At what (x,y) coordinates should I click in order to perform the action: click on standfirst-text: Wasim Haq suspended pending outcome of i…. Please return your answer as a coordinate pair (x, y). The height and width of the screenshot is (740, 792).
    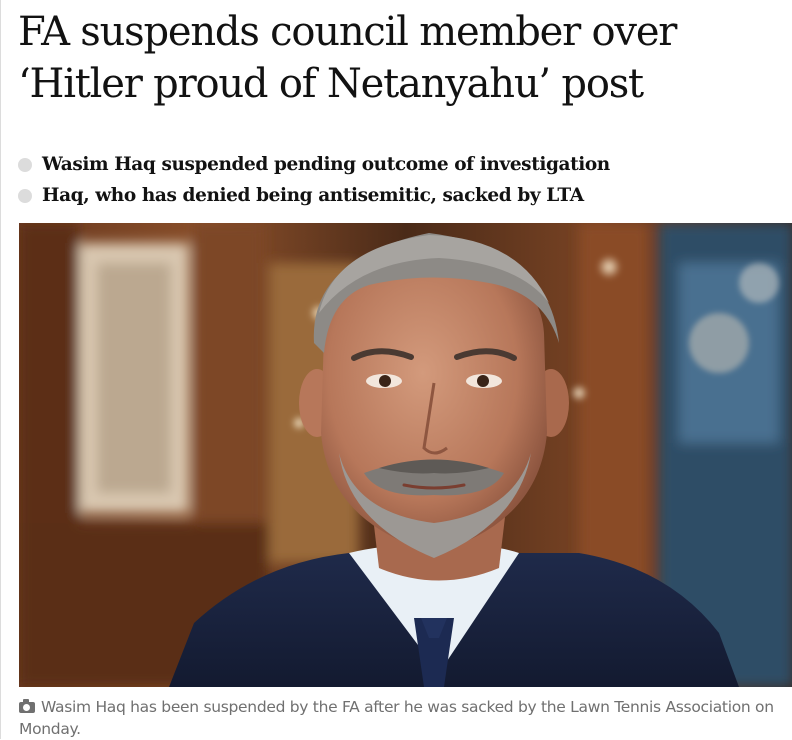
    Looking at the image, I should click on (326, 164).